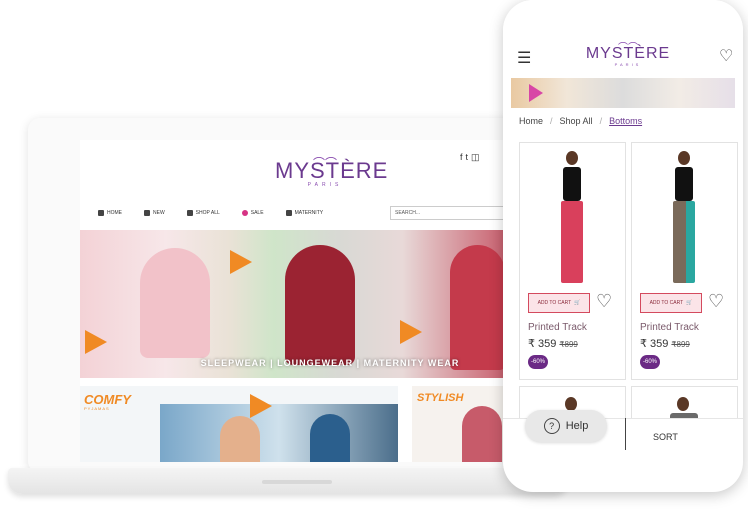 The width and height of the screenshot is (748, 519). What do you see at coordinates (331, 168) in the screenshot?
I see `desktop-logo: ︵︵ MYSTÈRE PARIS` at bounding box center [331, 168].